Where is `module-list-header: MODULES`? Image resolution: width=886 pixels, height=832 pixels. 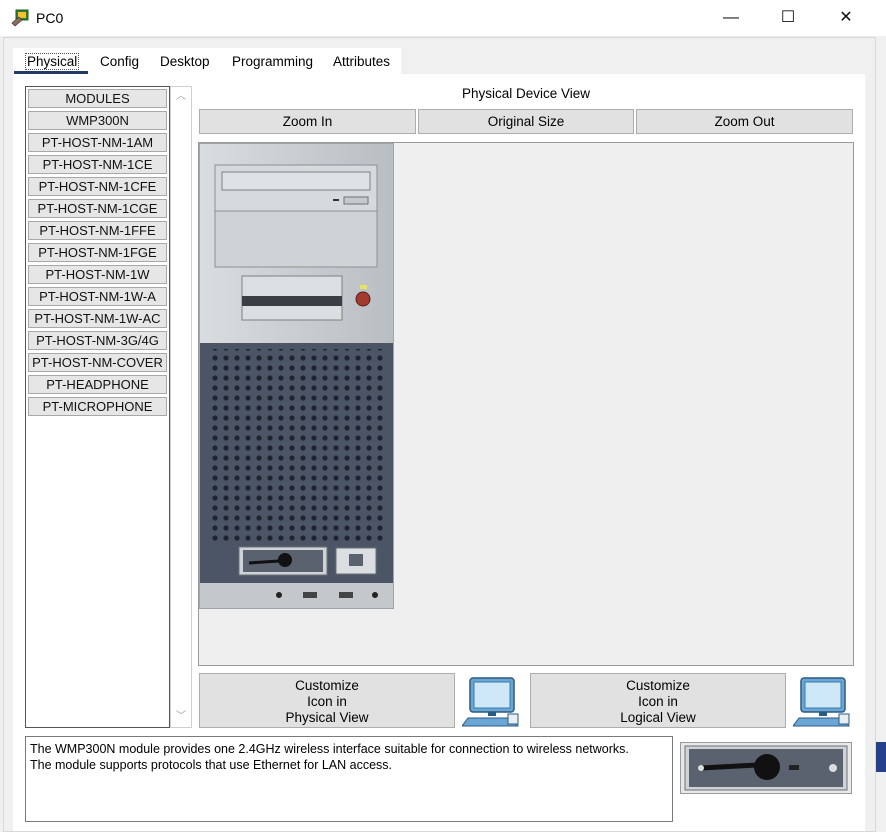 module-list-header: MODULES is located at coordinates (97, 98).